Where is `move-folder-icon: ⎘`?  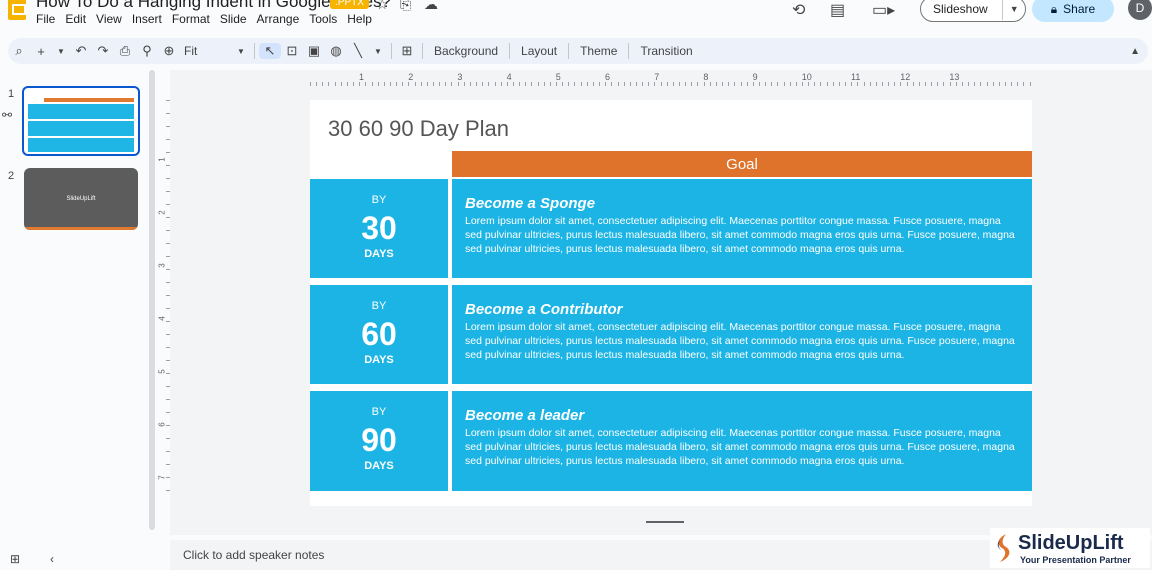
move-folder-icon: ⎘ is located at coordinates (405, 6).